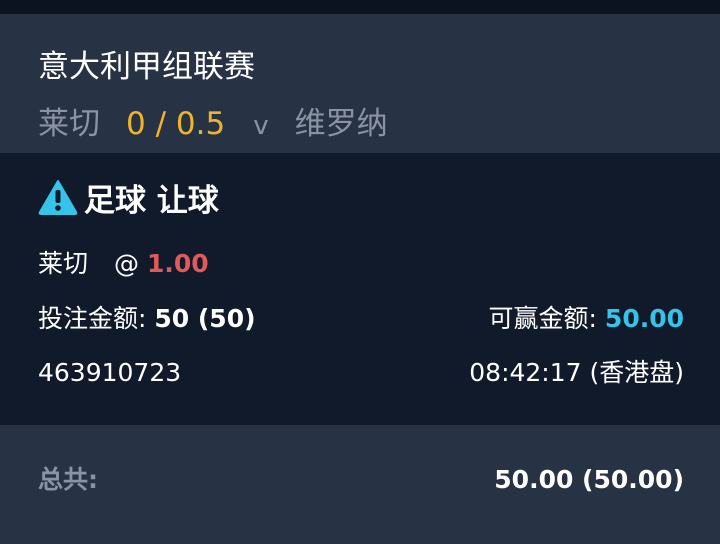  What do you see at coordinates (576, 372) in the screenshot?
I see `bet-time: 08:42:17 (香港盘)` at bounding box center [576, 372].